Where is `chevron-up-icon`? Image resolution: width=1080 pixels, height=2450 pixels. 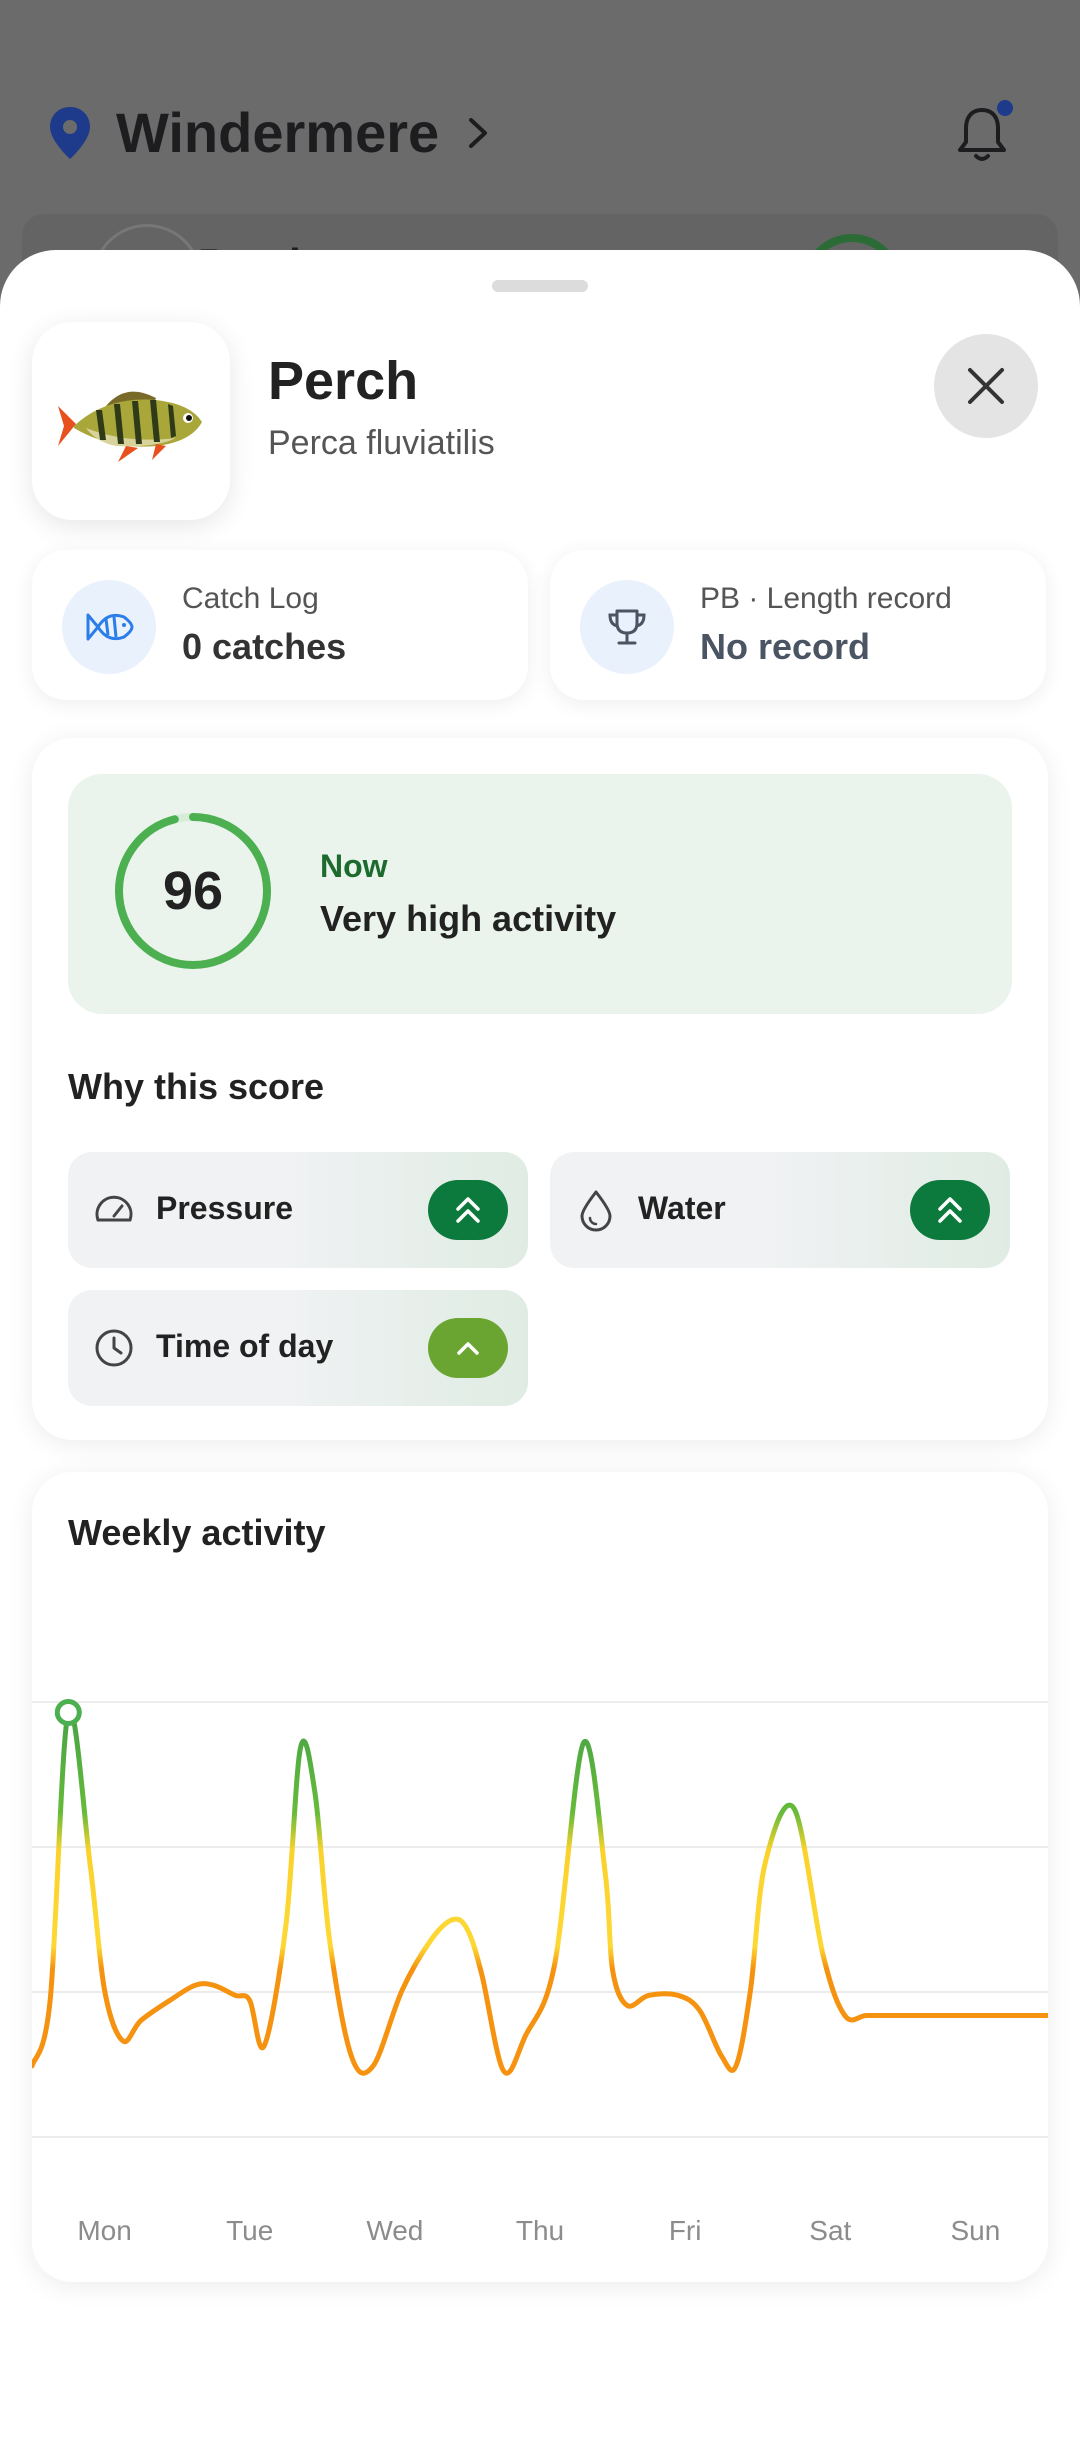
chevron-up-icon is located at coordinates (468, 1348).